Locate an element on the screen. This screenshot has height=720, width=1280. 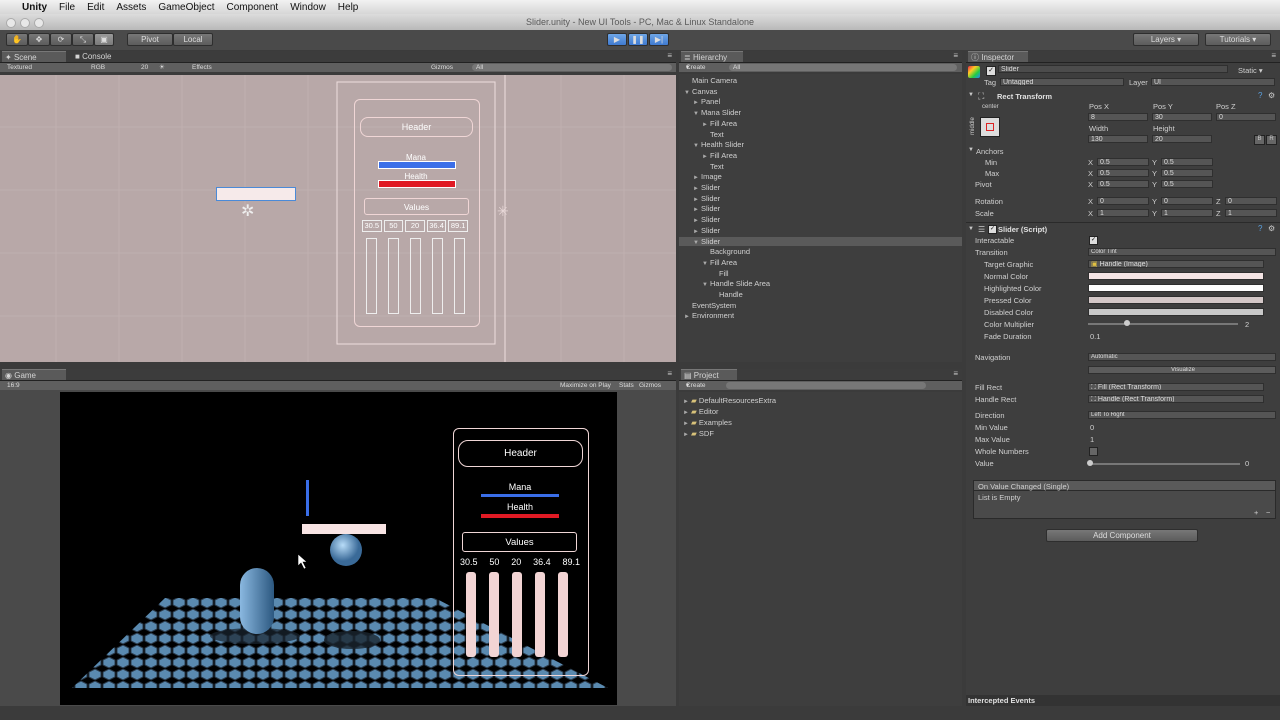
move-tool-button: ✥ is located at coordinates (39, 39).